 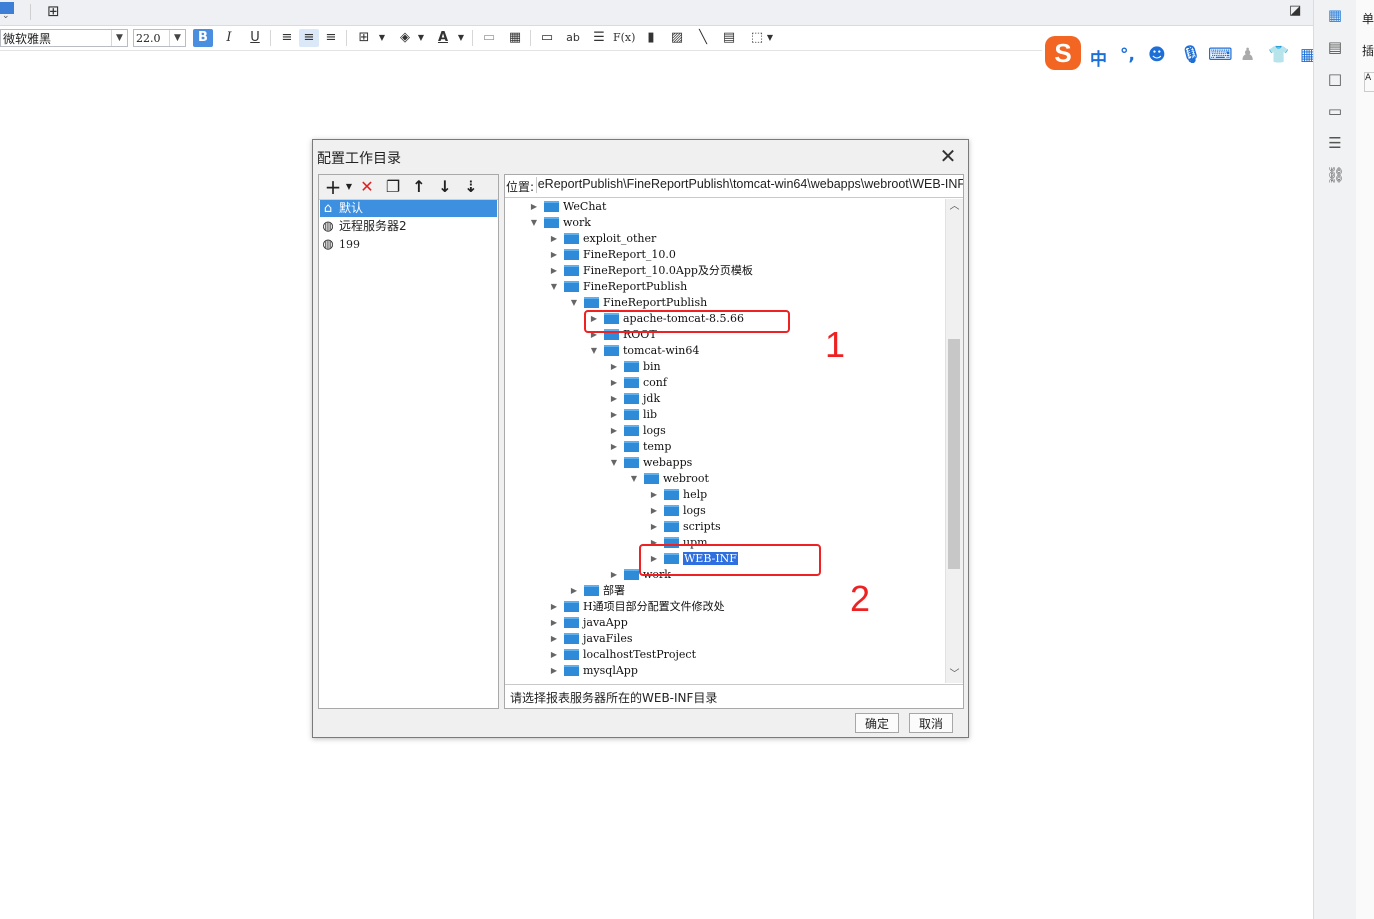 I want to click on square-icon: □, so click(x=1335, y=79).